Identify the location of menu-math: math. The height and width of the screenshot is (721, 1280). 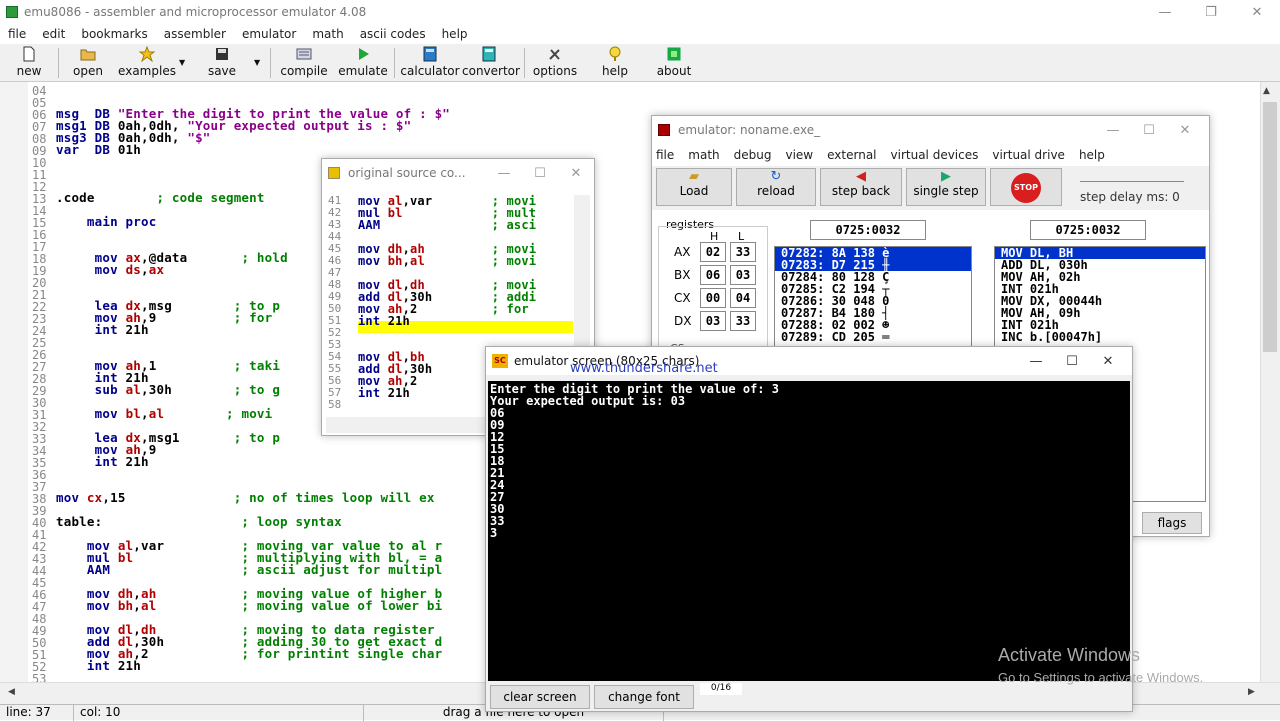
(327, 34).